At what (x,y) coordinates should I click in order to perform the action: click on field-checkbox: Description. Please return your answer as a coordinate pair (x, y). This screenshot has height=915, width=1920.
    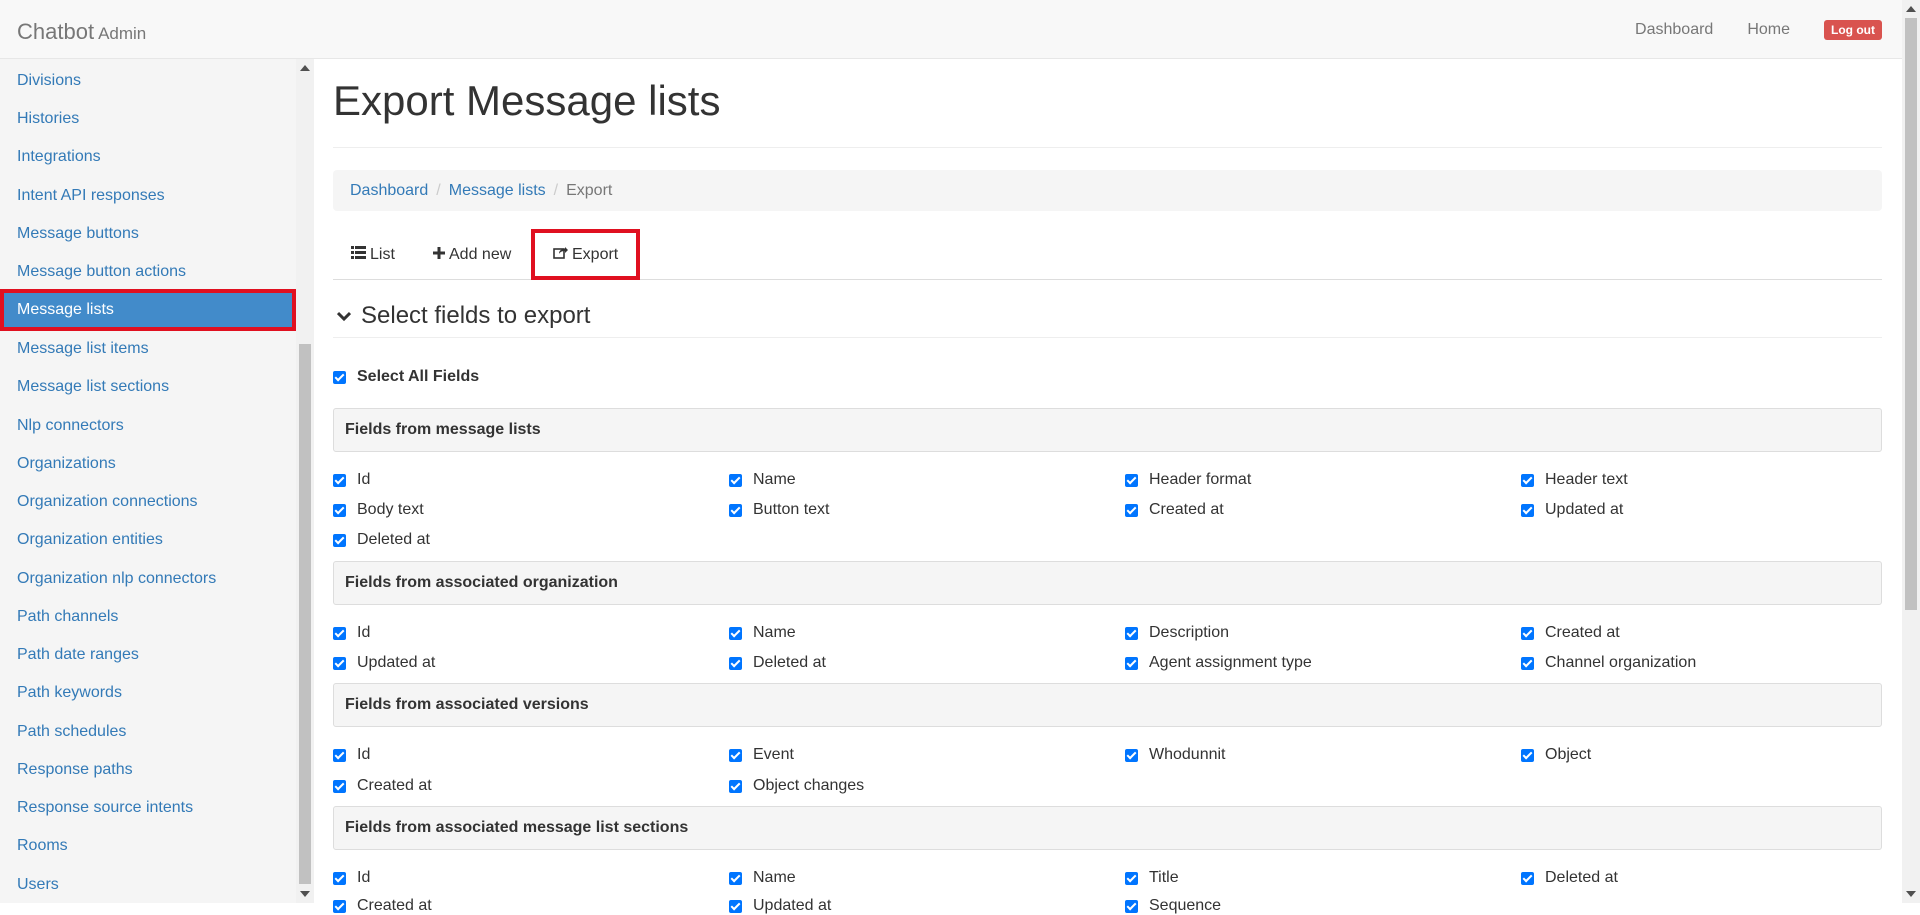
    Looking at the image, I should click on (1177, 633).